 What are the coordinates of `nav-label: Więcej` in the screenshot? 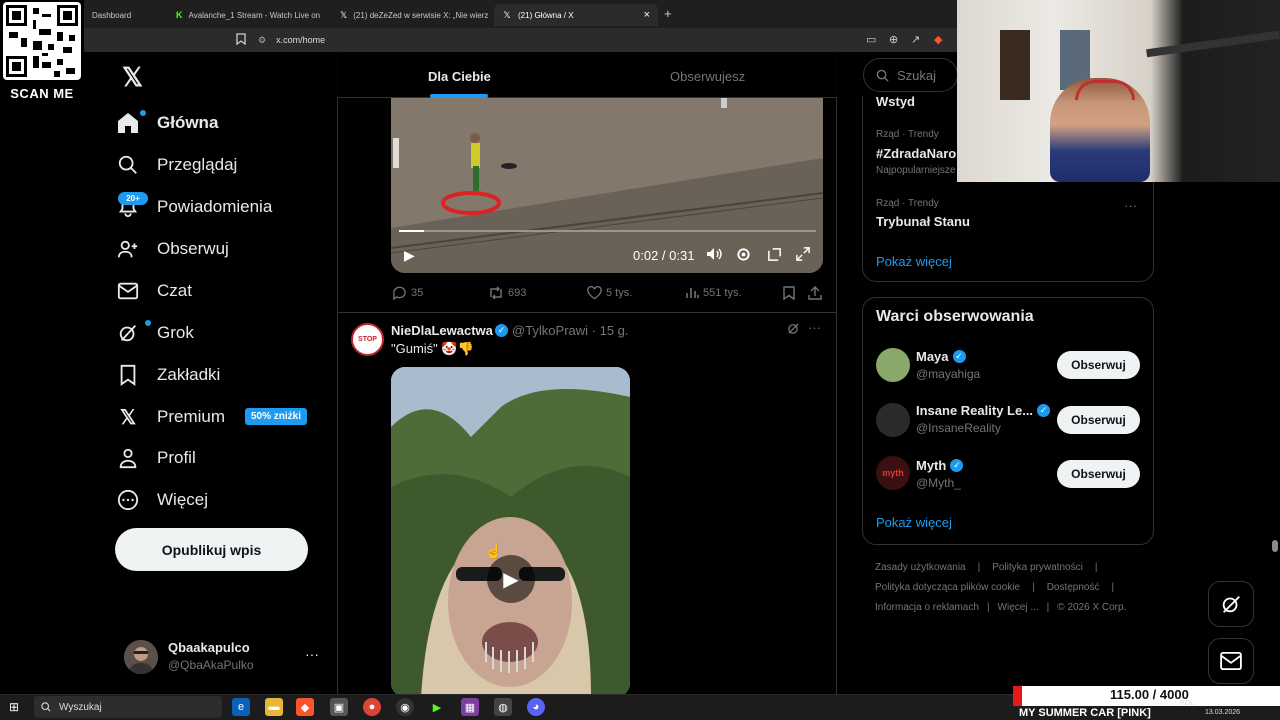 It's located at (183, 499).